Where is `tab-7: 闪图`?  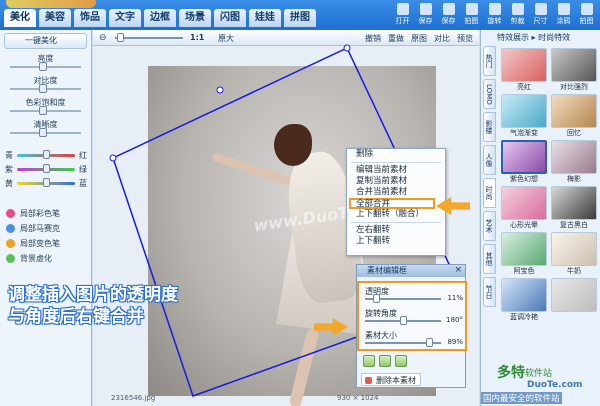 tab-7: 闪图 is located at coordinates (230, 18).